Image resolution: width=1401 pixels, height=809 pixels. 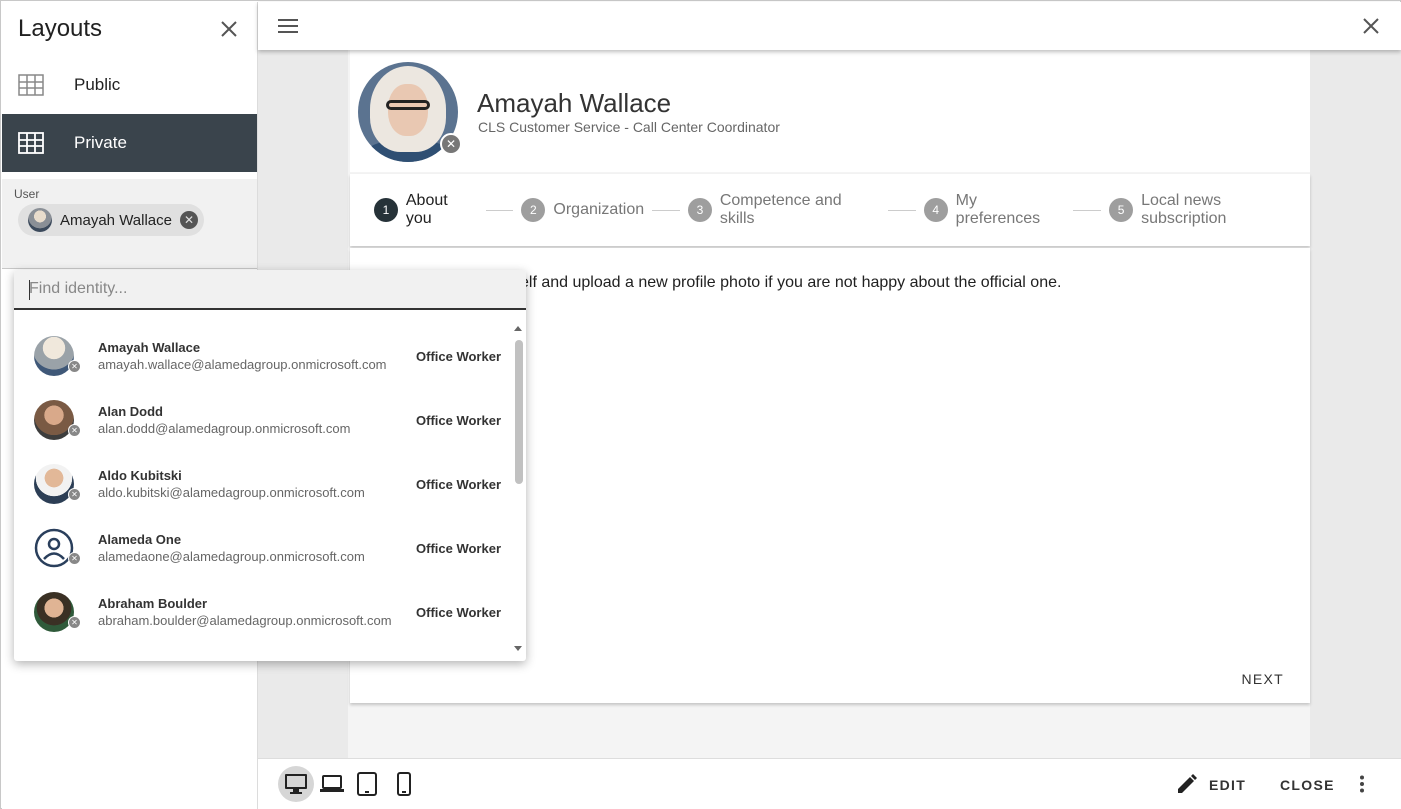 What do you see at coordinates (518, 328) in the screenshot?
I see `scroll-up-icon` at bounding box center [518, 328].